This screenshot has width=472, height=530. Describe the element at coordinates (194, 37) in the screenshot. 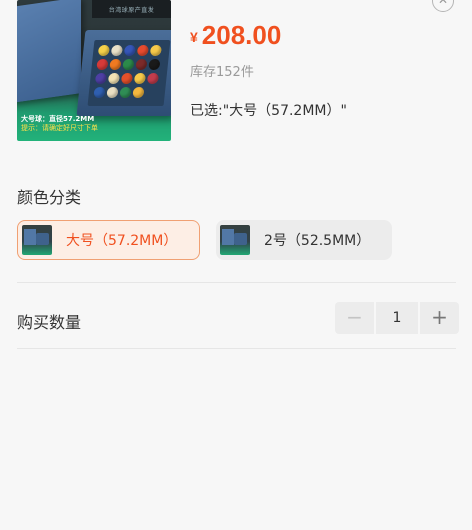

I see `price-currency: ¥` at that location.